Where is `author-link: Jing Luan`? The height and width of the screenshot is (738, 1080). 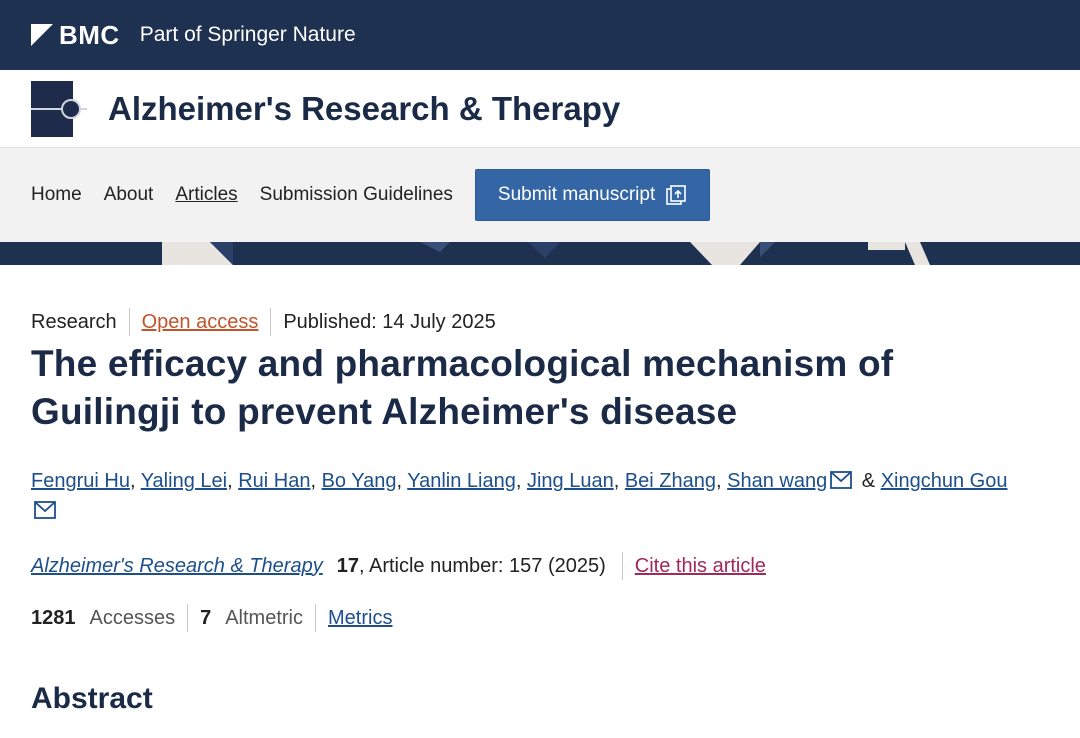 author-link: Jing Luan is located at coordinates (570, 481).